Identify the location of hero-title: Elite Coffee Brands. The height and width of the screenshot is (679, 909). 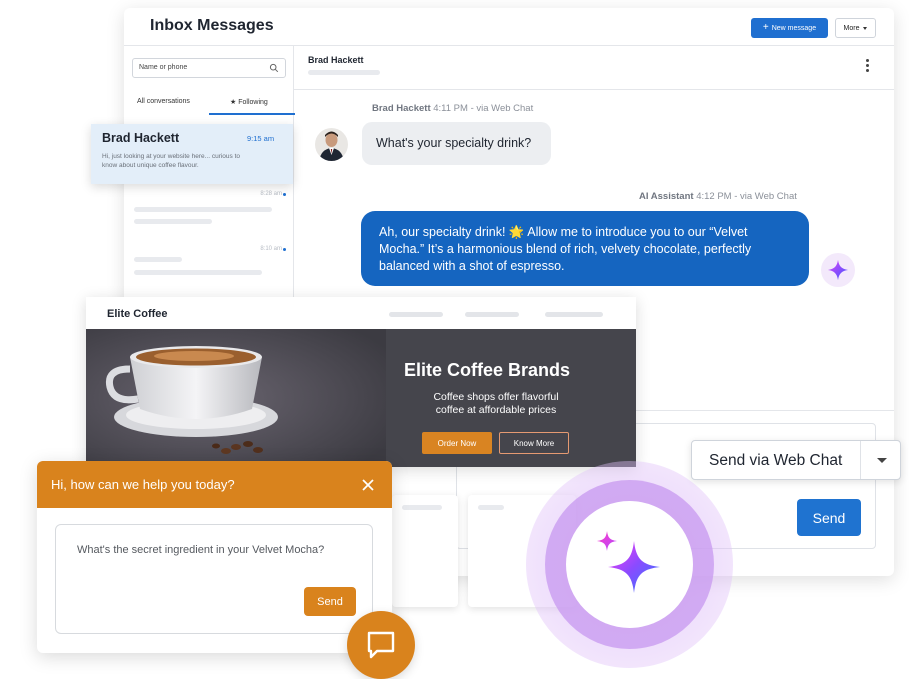
(487, 370).